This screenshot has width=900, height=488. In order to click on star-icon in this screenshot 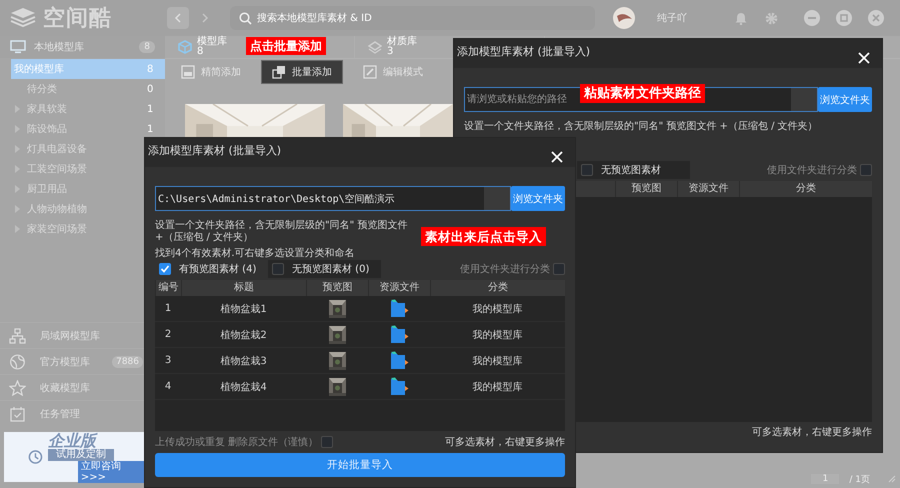, I will do `click(17, 388)`.